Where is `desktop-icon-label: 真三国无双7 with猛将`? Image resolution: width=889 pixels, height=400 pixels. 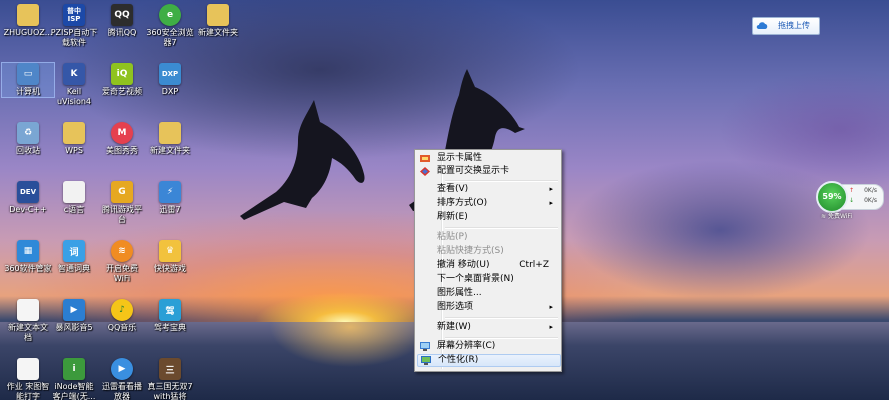
desktop-icon-label: 真三国无双7 with猛将 is located at coordinates (170, 391).